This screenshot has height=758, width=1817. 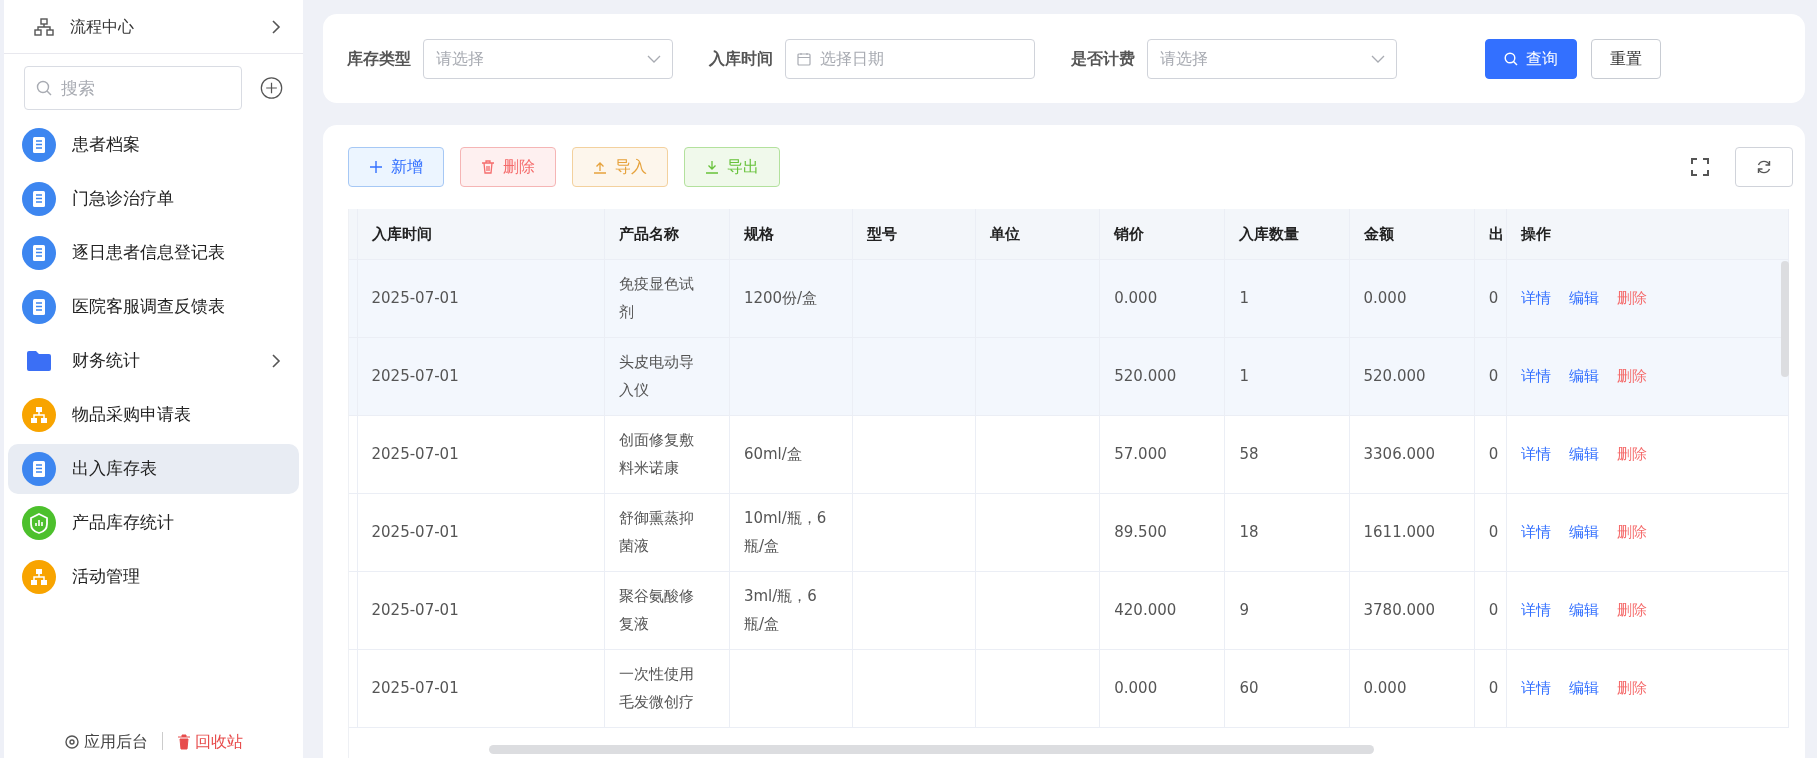 I want to click on document-icon, so click(x=39, y=469).